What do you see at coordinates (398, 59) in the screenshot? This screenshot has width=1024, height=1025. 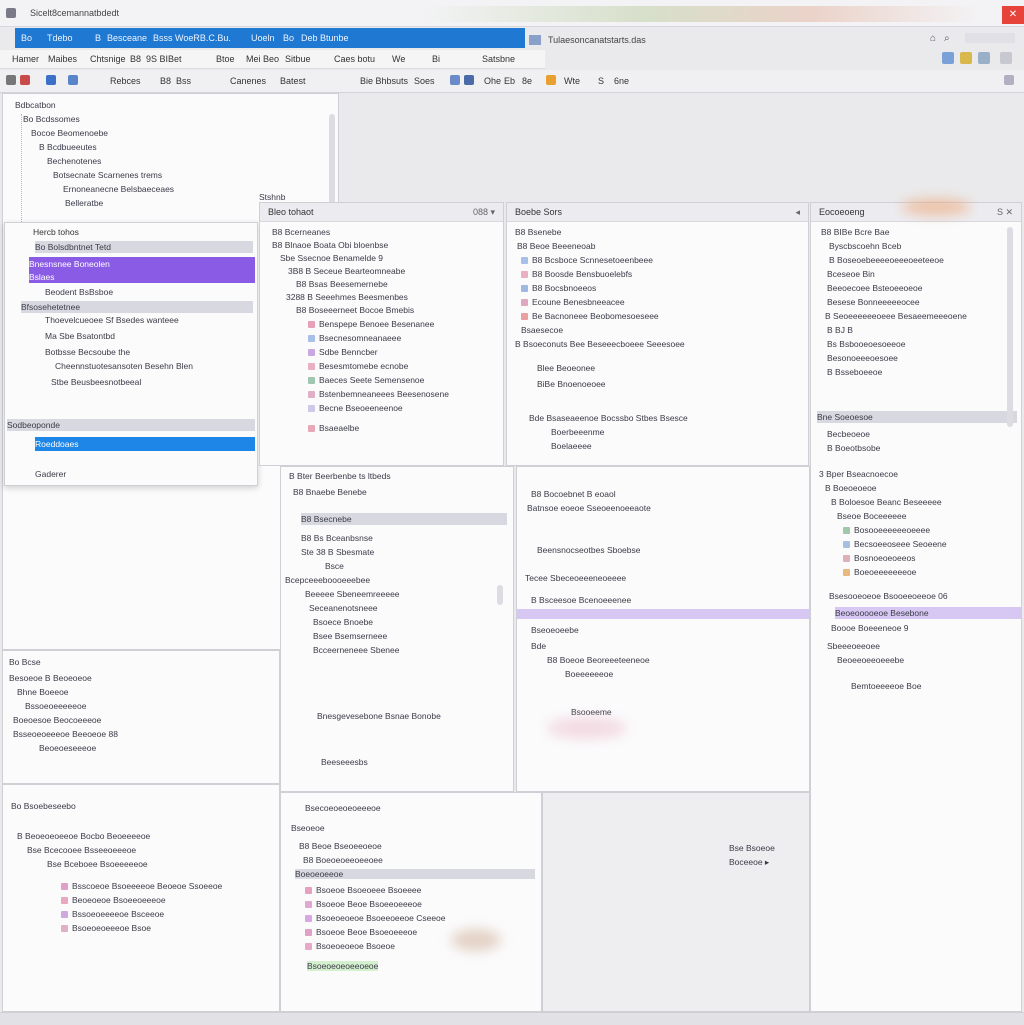 I see `menu-item: We` at bounding box center [398, 59].